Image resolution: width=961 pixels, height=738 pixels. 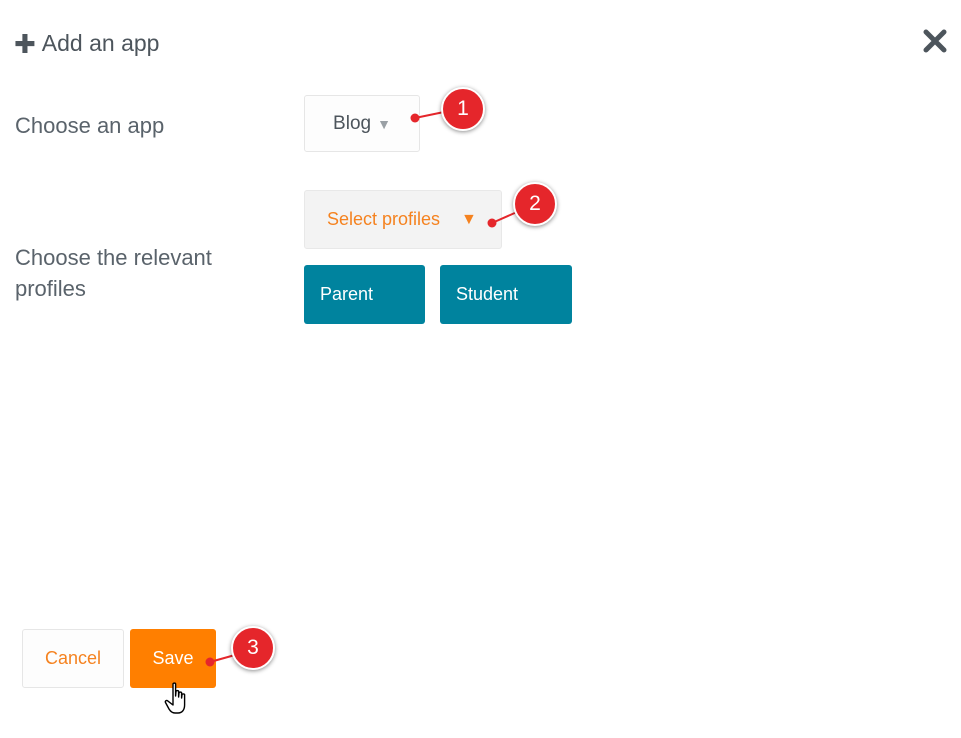 I want to click on app-select-value: Blog, so click(x=352, y=123).